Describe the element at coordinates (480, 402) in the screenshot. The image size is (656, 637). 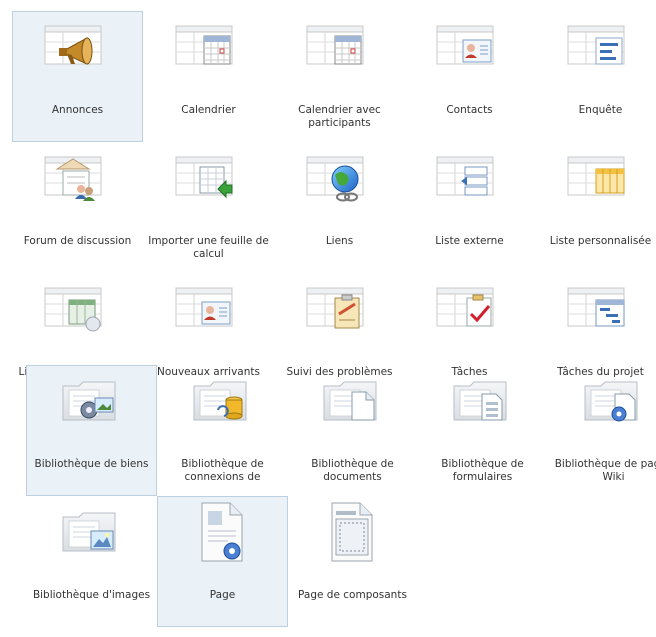
I see `form-library-icon` at that location.